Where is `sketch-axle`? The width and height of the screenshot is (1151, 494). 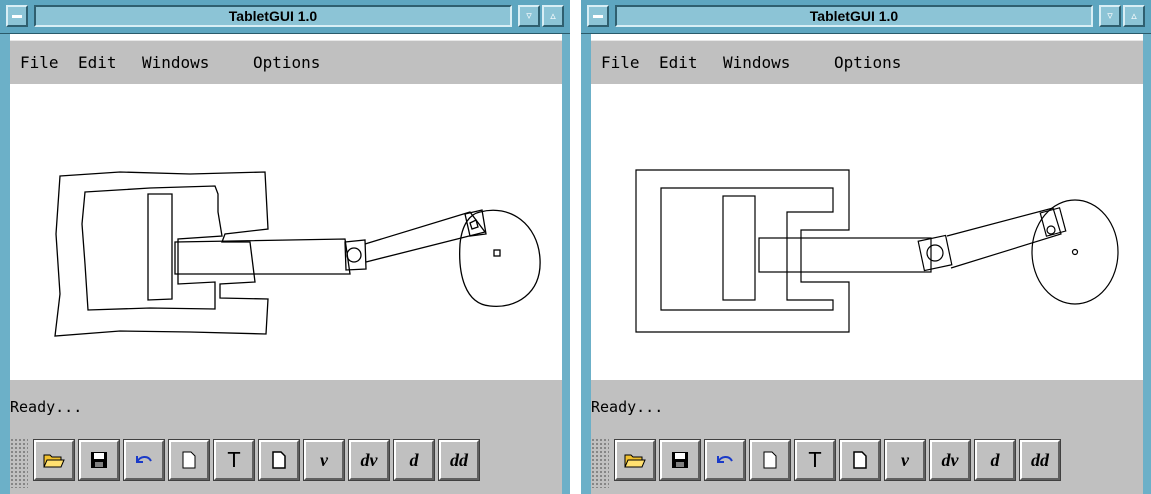
sketch-axle is located at coordinates (497, 253).